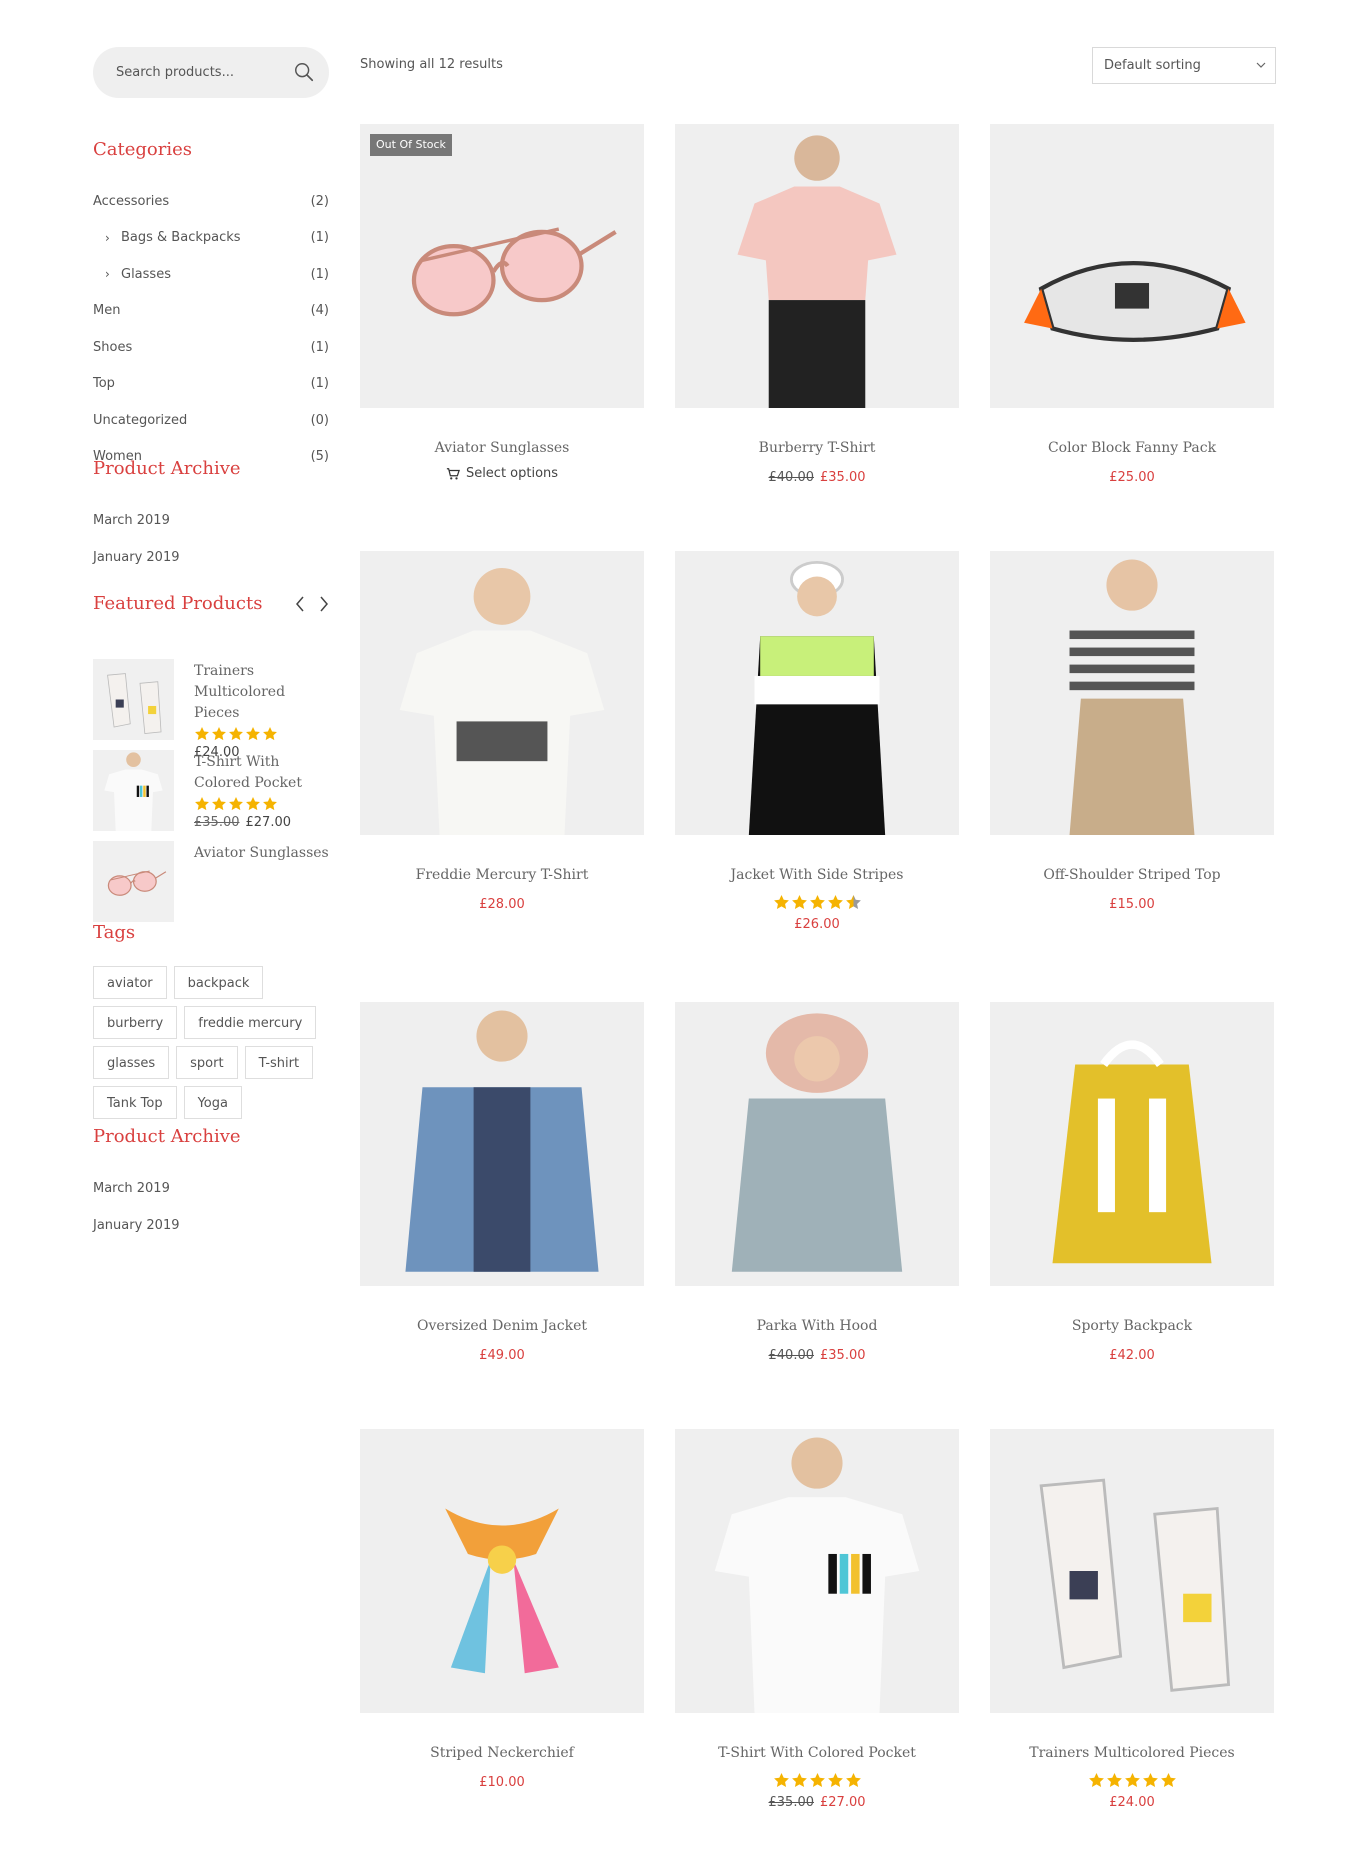 The height and width of the screenshot is (1849, 1351). I want to click on category-item: Accessories (2), so click(211, 201).